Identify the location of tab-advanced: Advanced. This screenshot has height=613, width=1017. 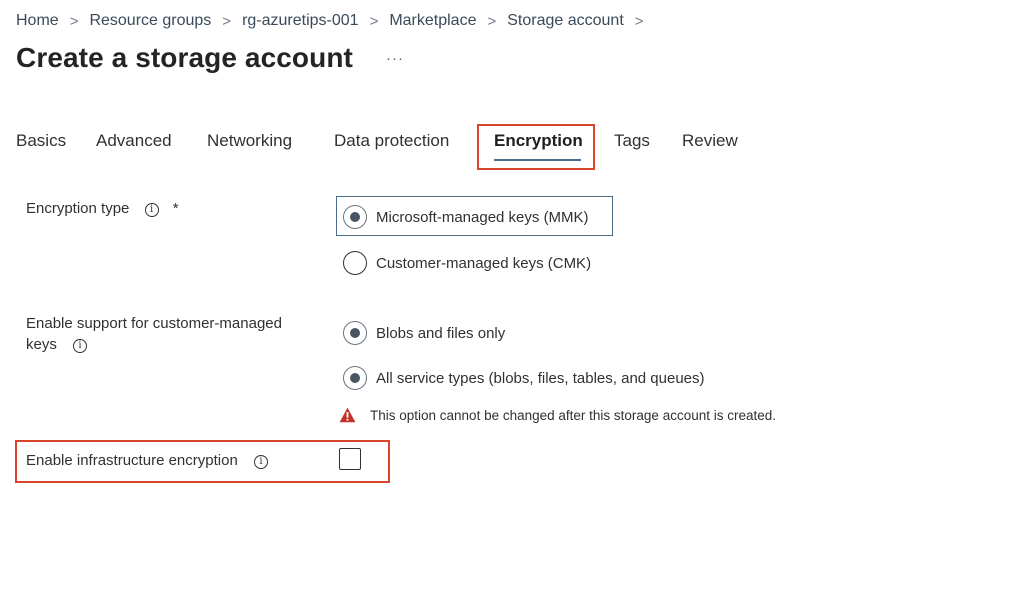
(134, 141).